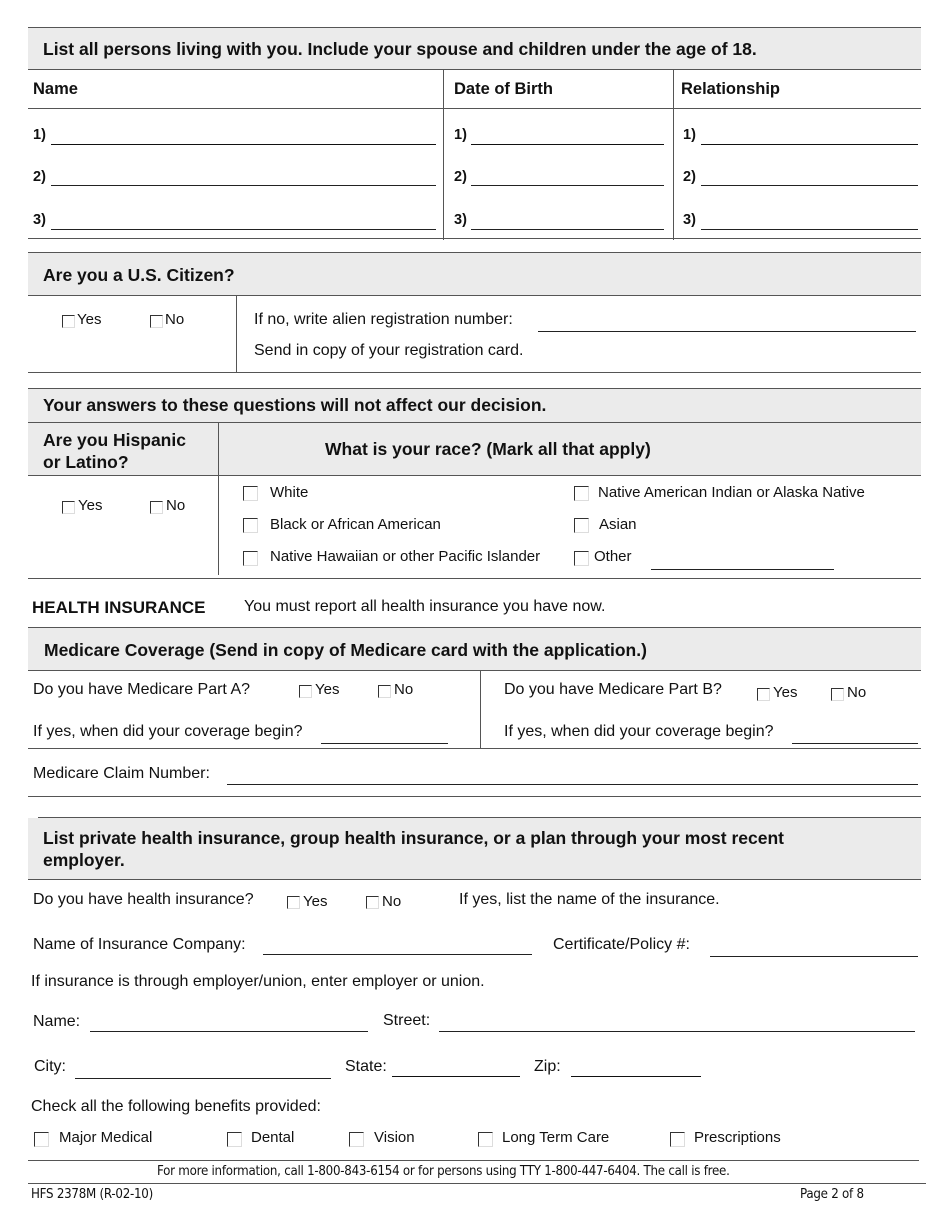  What do you see at coordinates (372, 902) in the screenshot?
I see `have-insurance-no-checkbox` at bounding box center [372, 902].